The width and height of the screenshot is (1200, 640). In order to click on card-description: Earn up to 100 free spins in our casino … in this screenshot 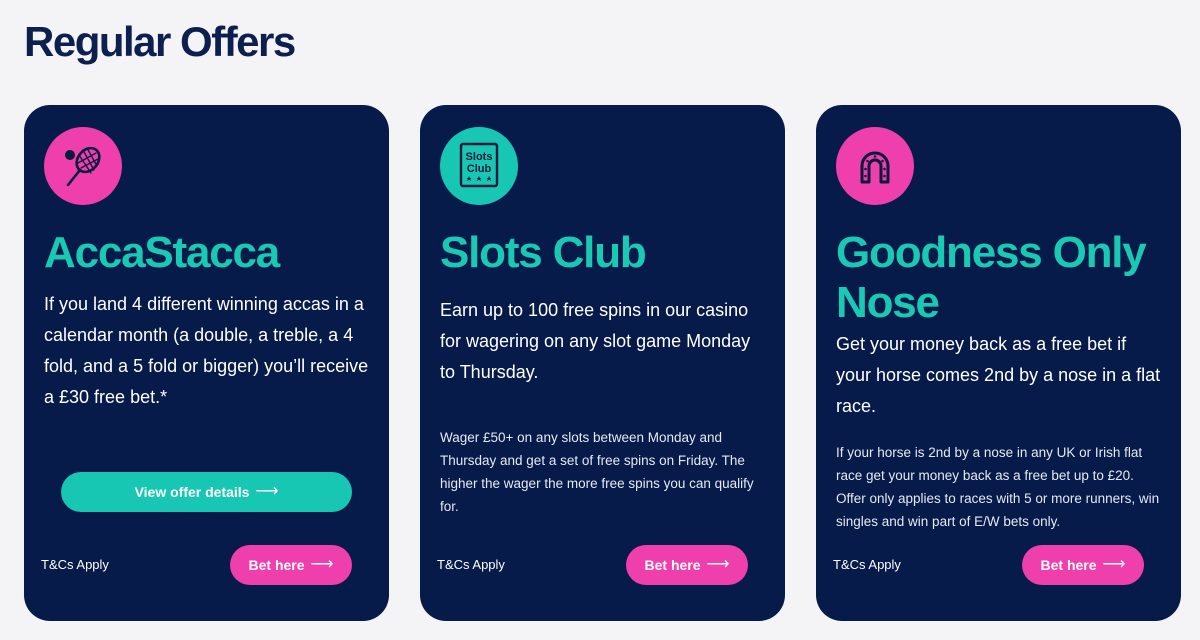, I will do `click(595, 341)`.